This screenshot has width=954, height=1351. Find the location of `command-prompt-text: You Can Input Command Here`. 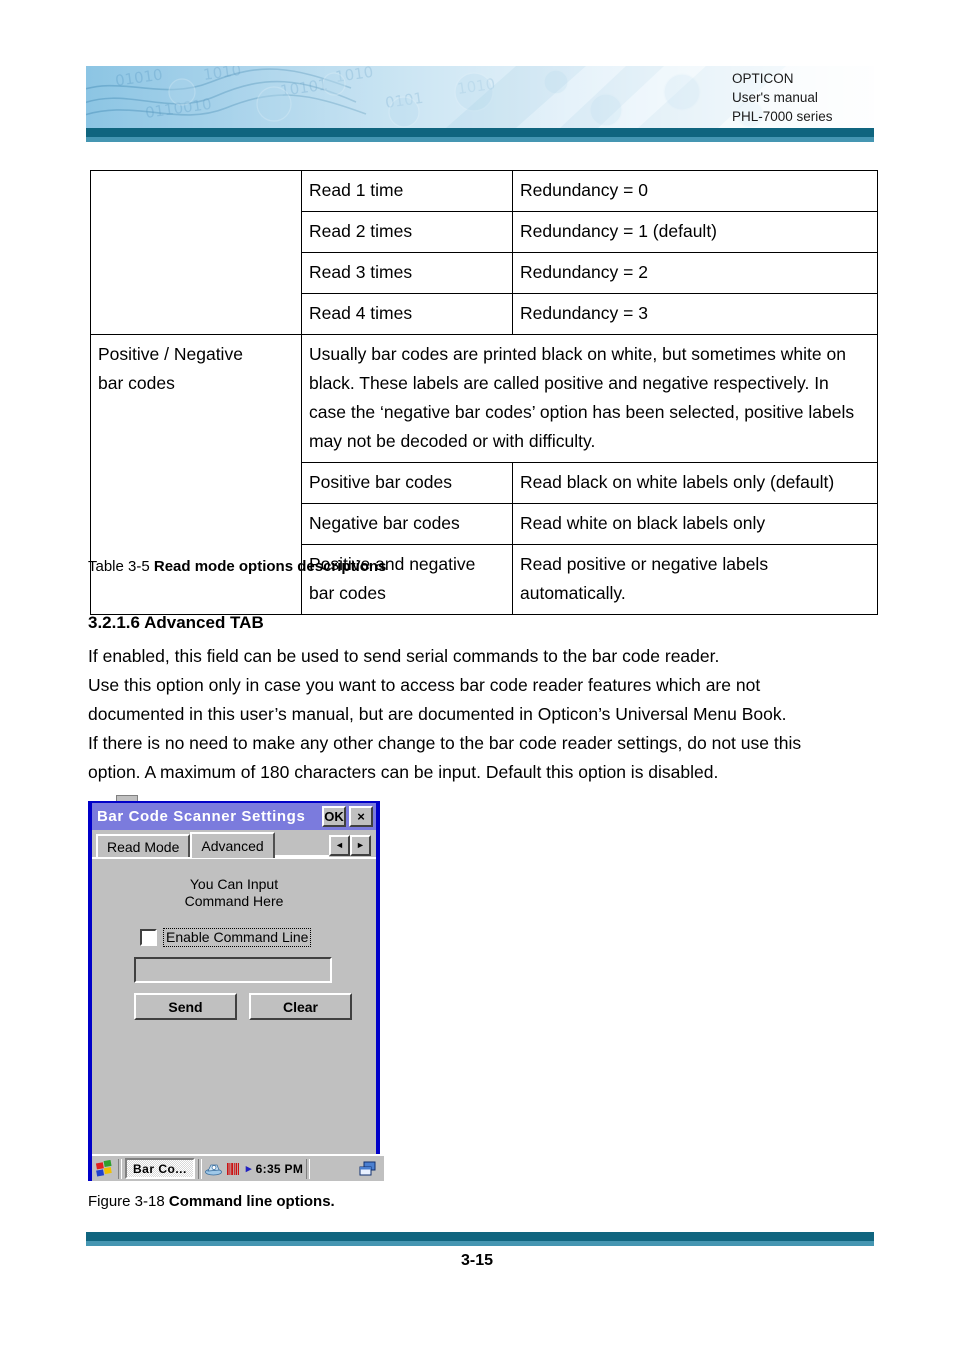

command-prompt-text: You Can Input Command Here is located at coordinates (234, 884).